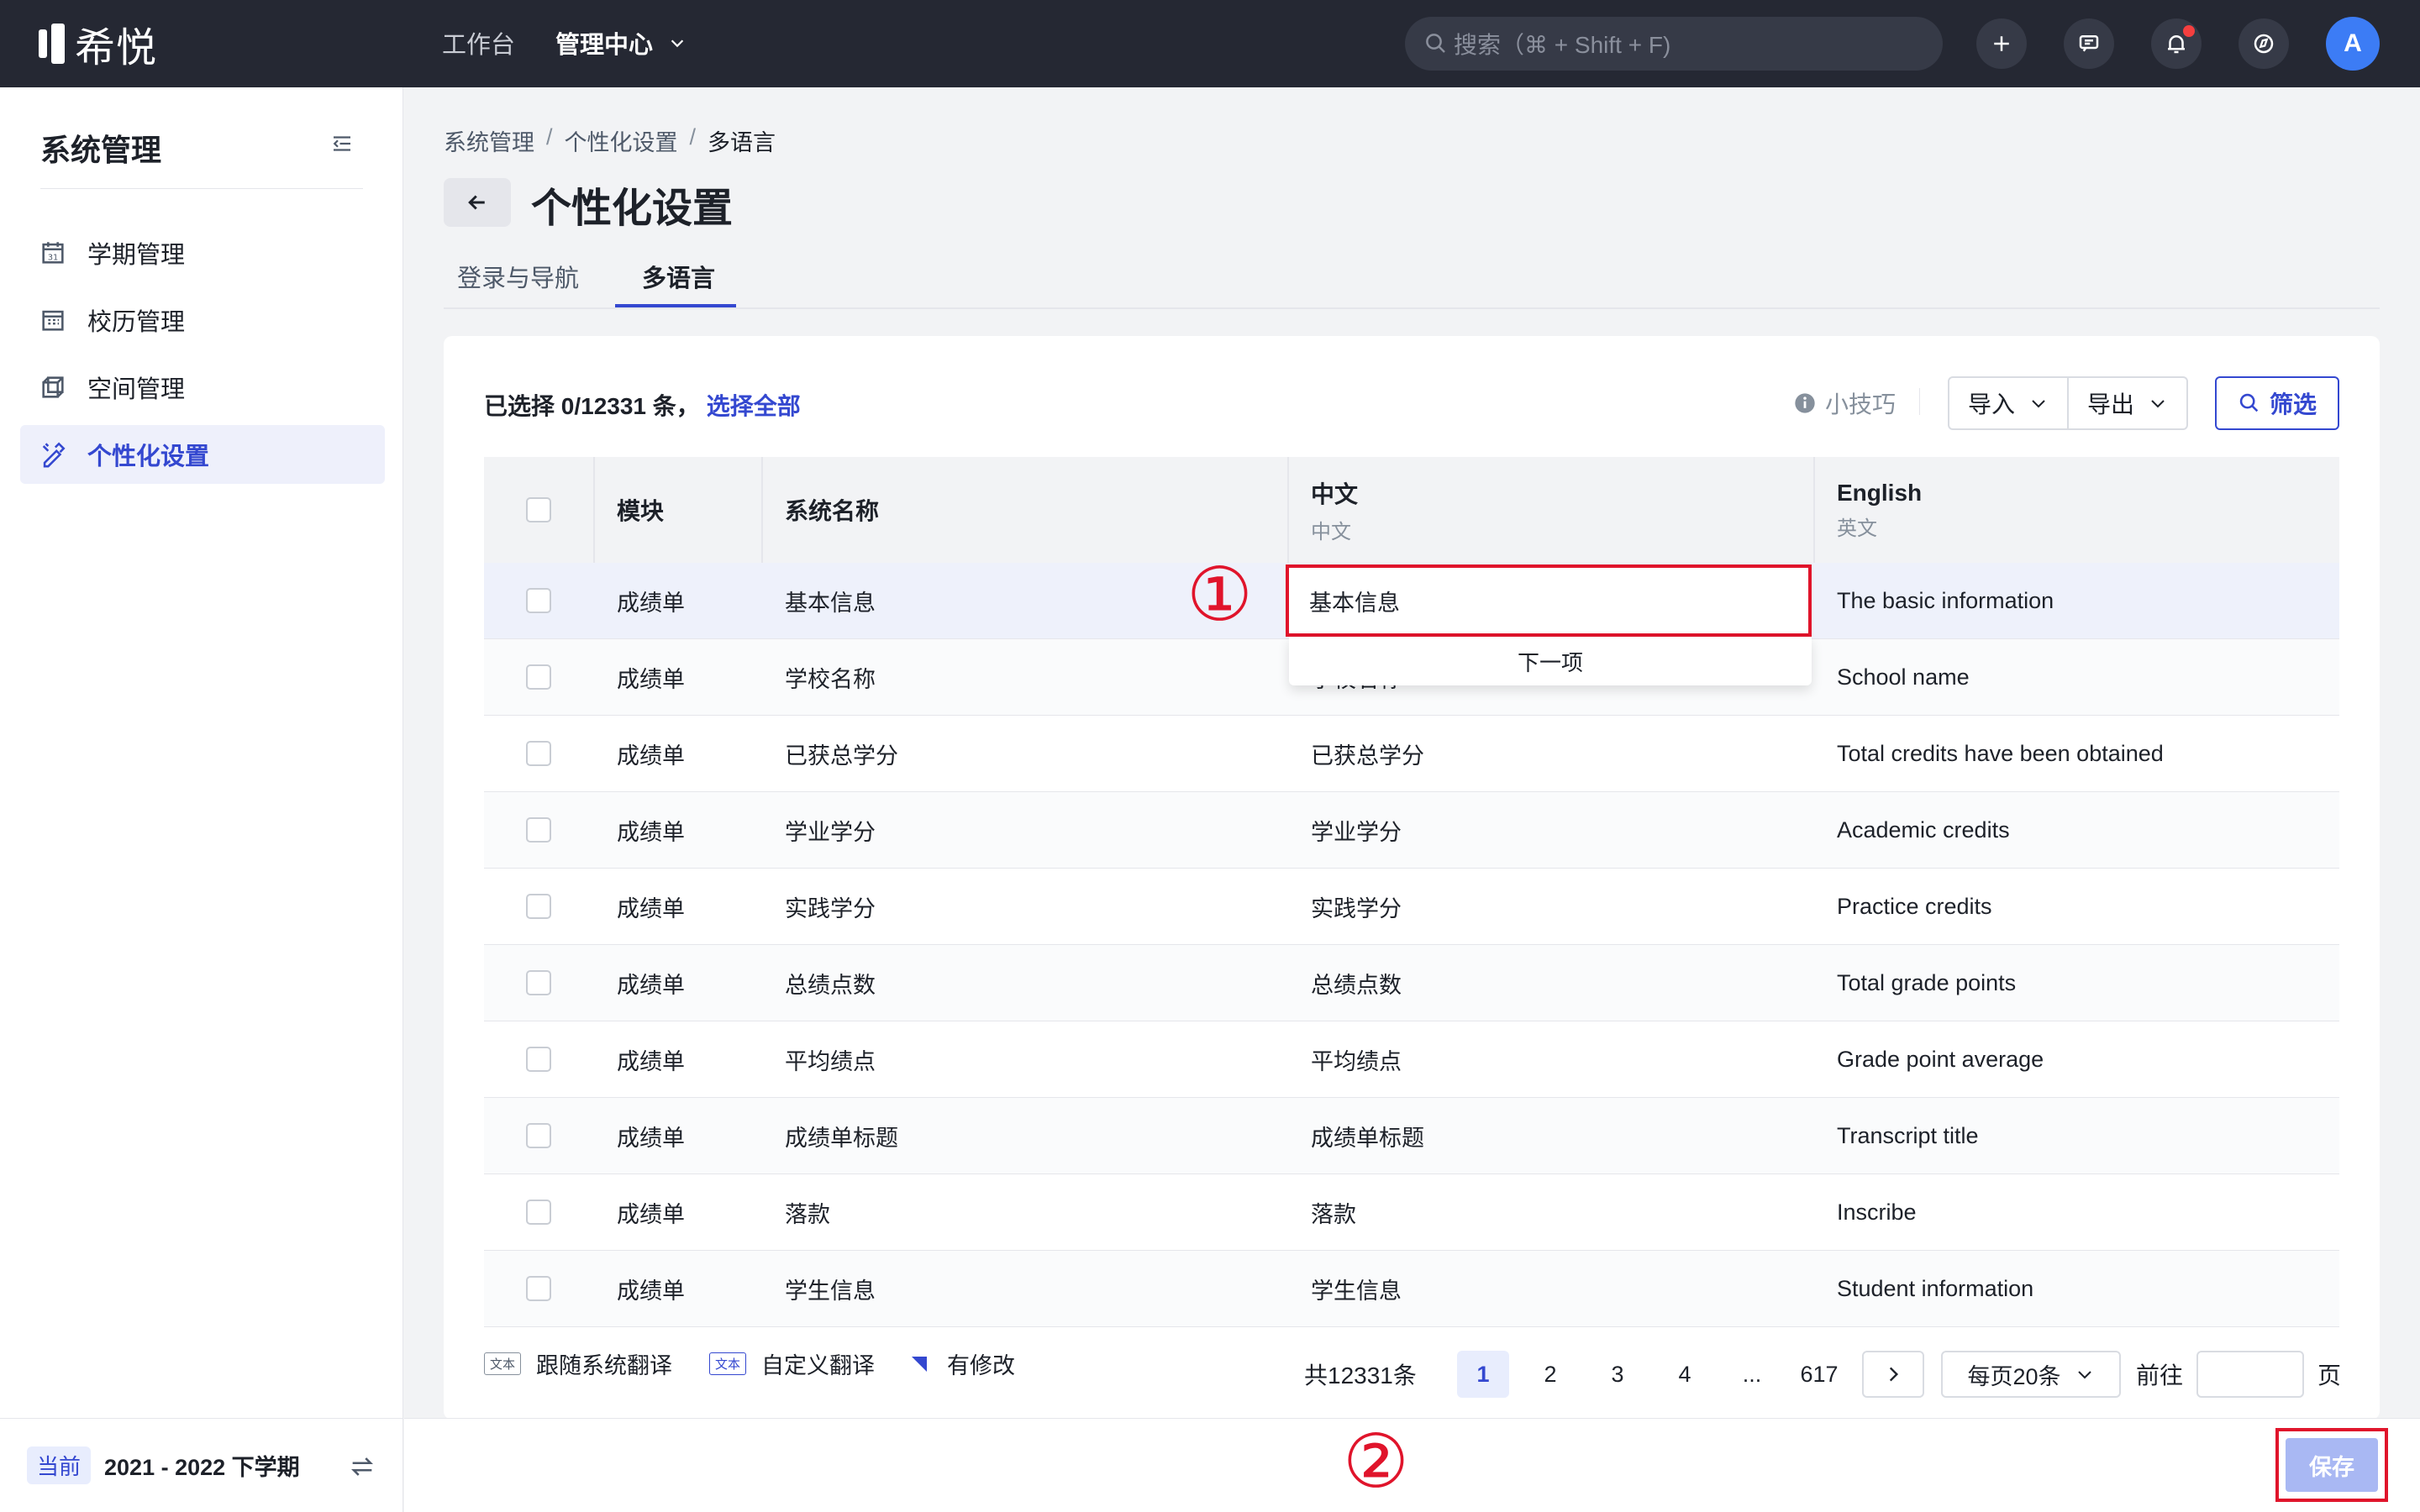 The image size is (2420, 1512). What do you see at coordinates (1549, 600) in the screenshot?
I see `chinese-edit-input: 基本信息` at bounding box center [1549, 600].